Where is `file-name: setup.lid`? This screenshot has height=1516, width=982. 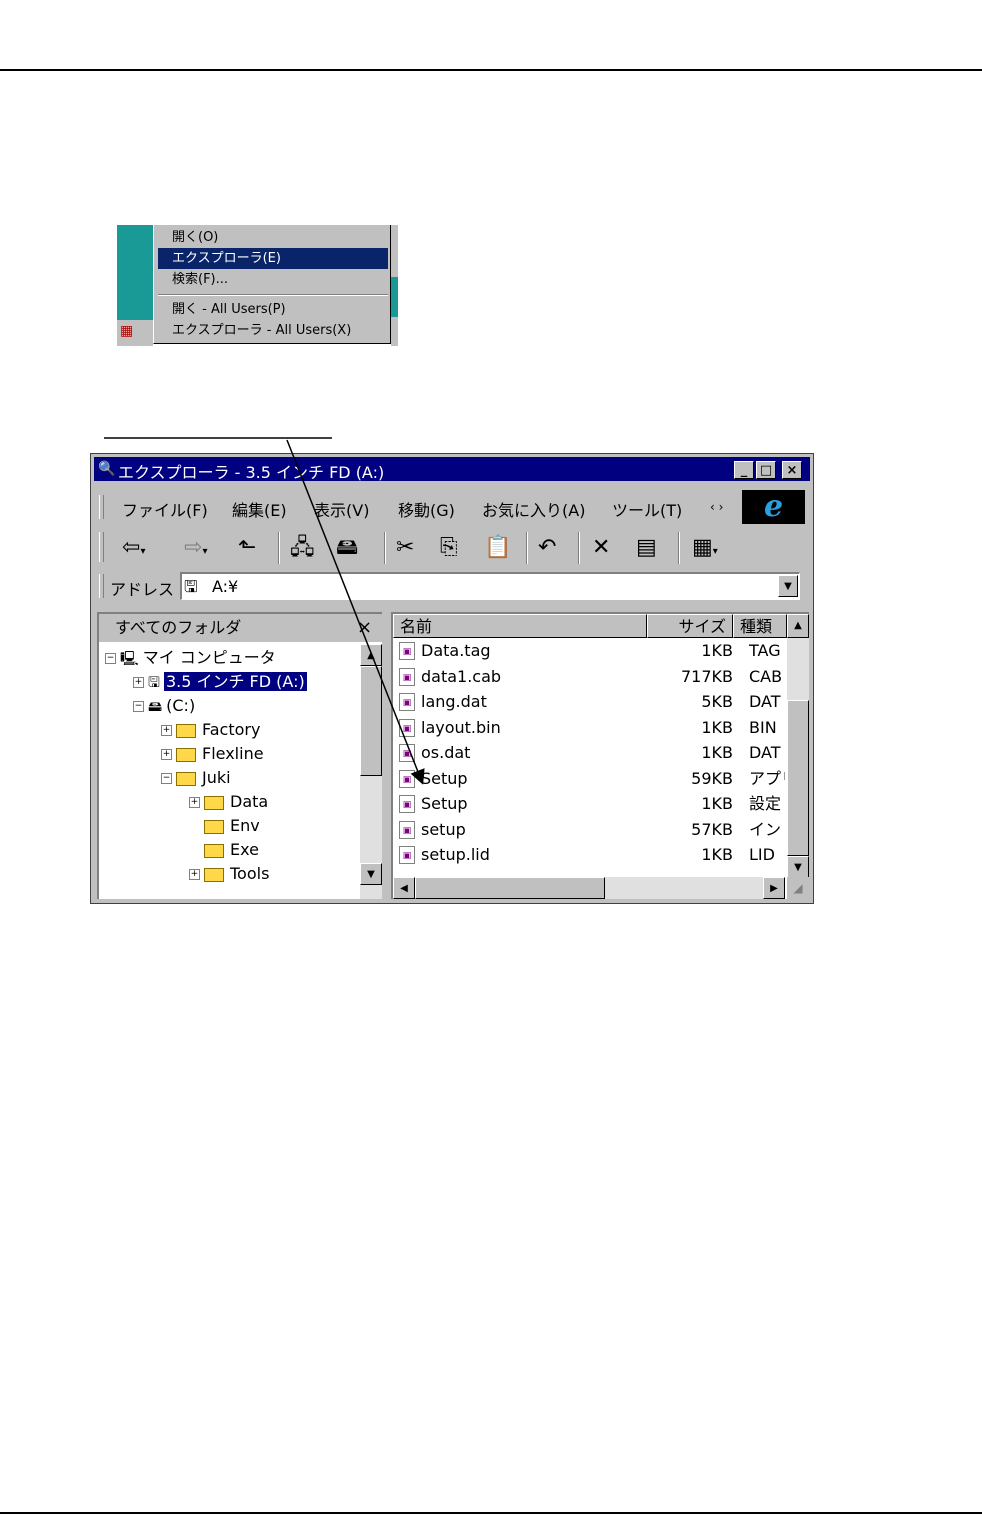
file-name: setup.lid is located at coordinates (455, 854).